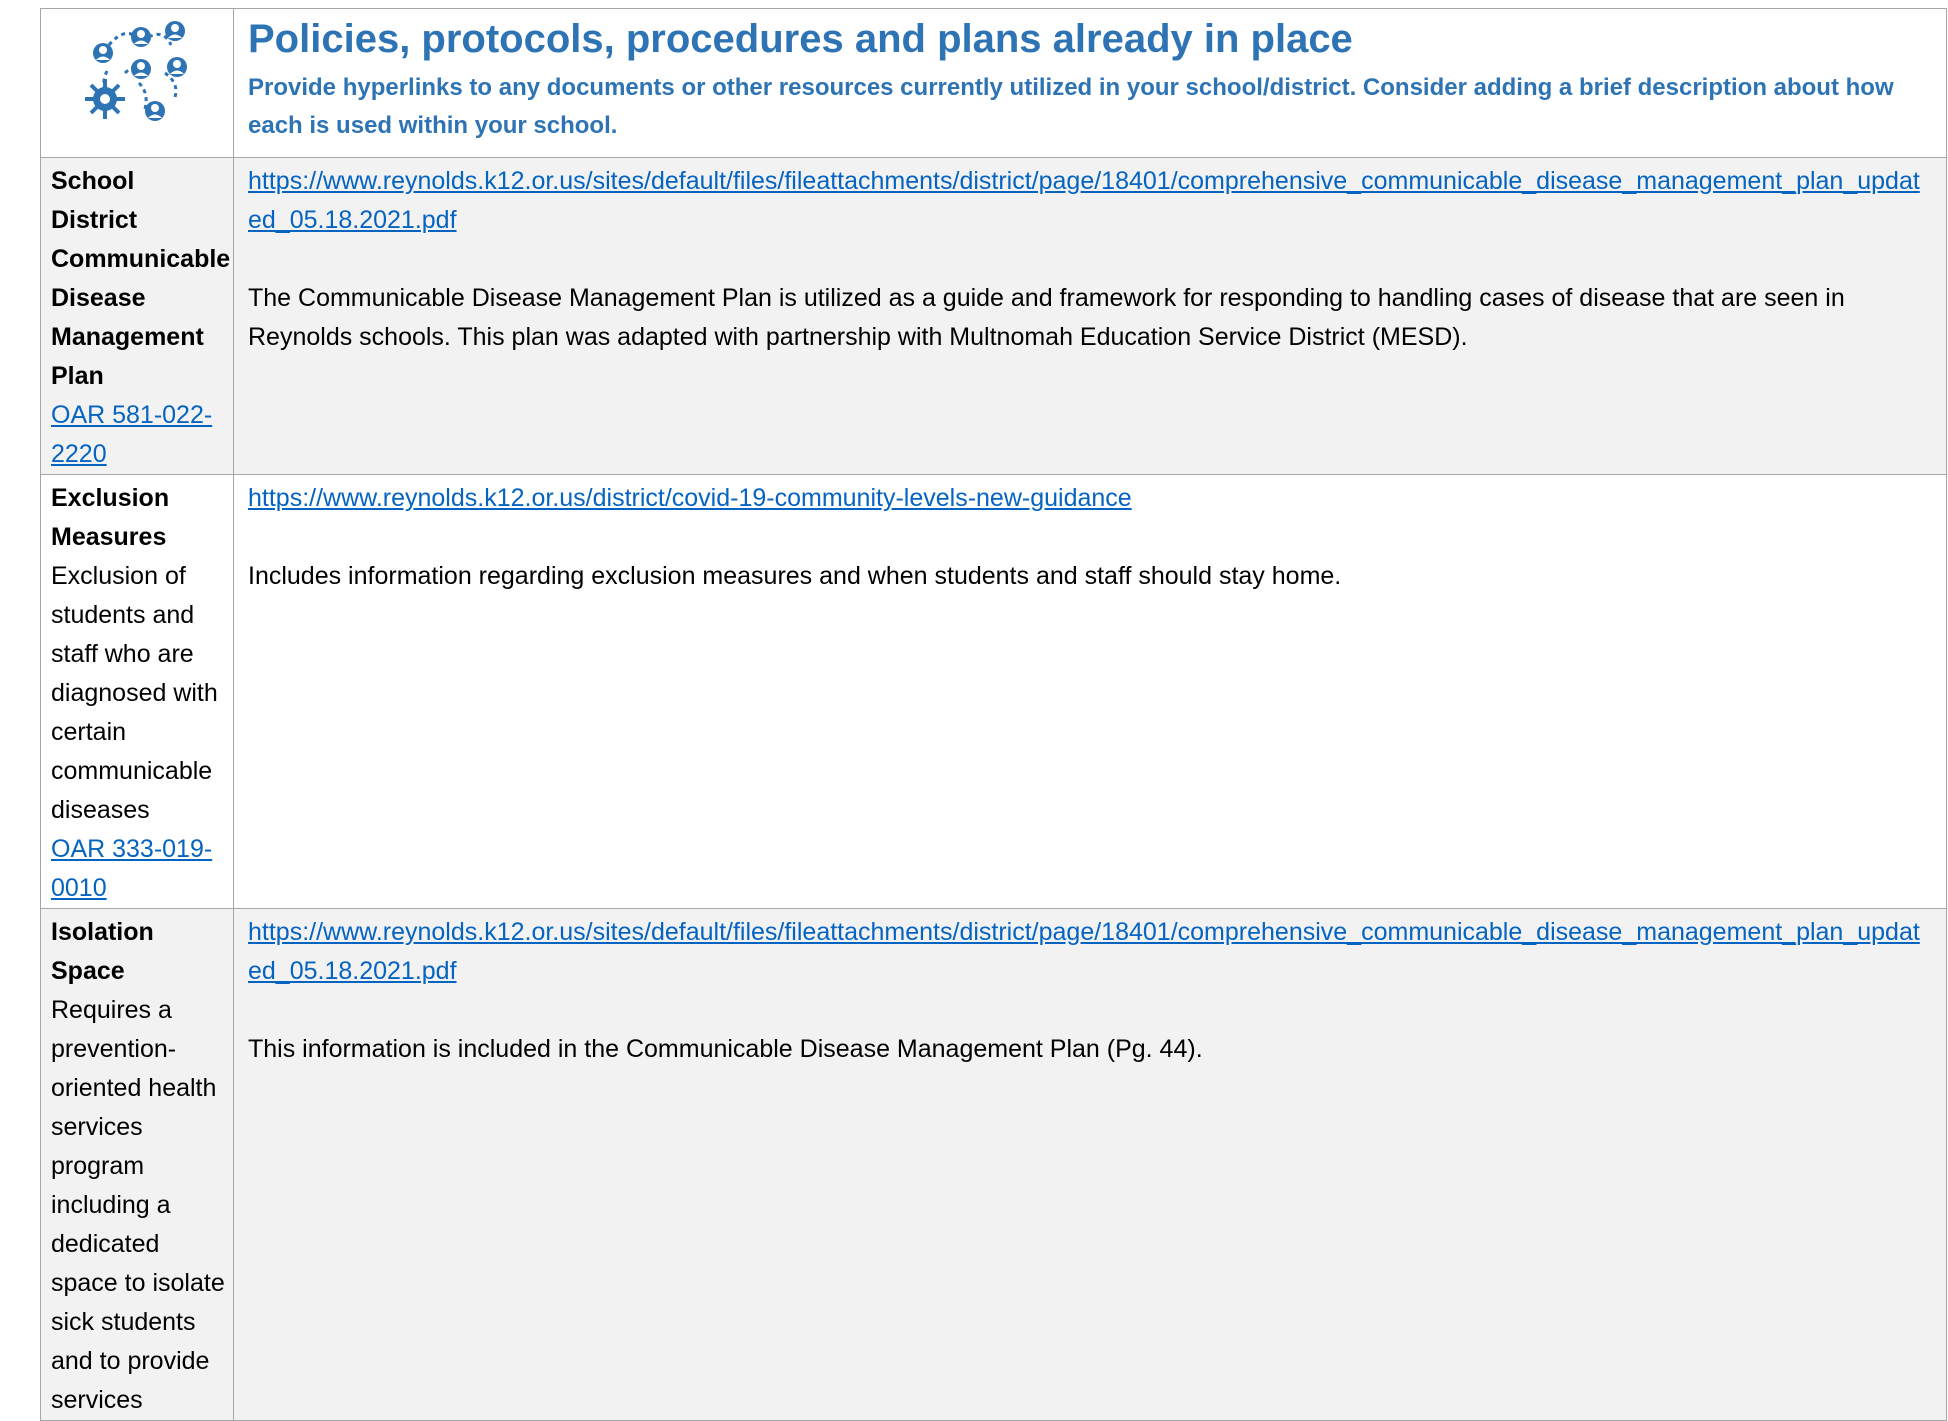  I want to click on row-label-title: Isolation Space, so click(102, 951).